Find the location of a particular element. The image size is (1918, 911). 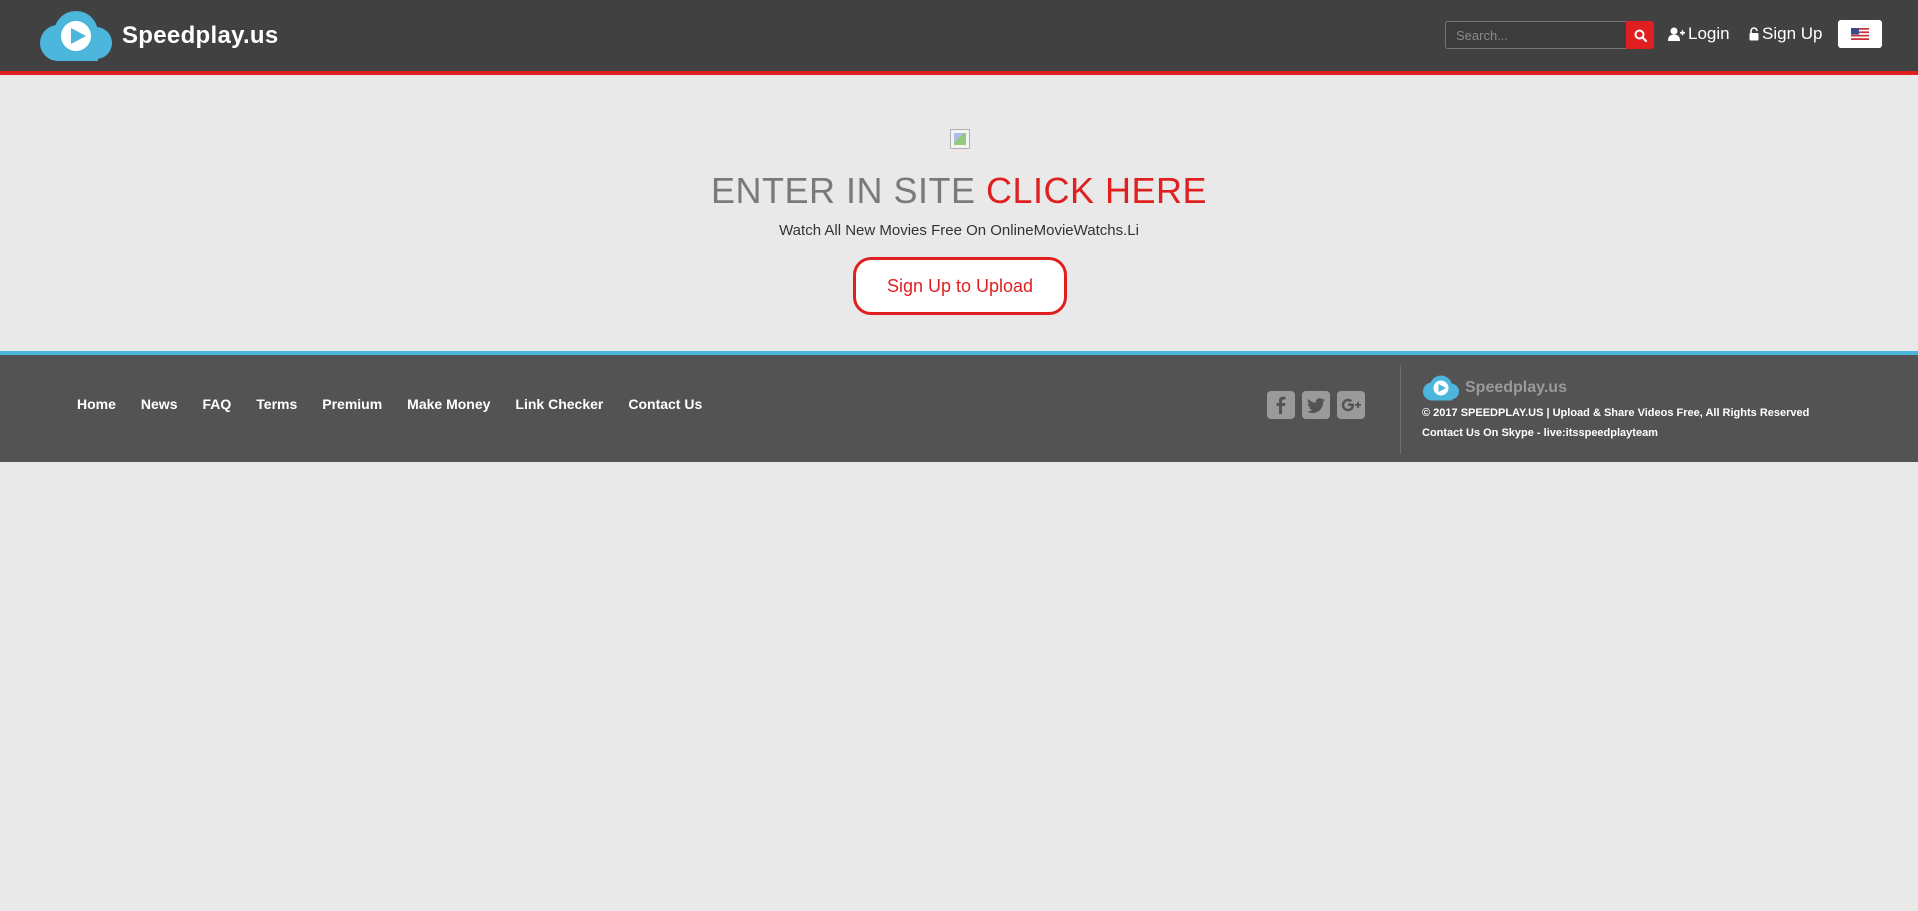

login-label: Login is located at coordinates (1709, 33).